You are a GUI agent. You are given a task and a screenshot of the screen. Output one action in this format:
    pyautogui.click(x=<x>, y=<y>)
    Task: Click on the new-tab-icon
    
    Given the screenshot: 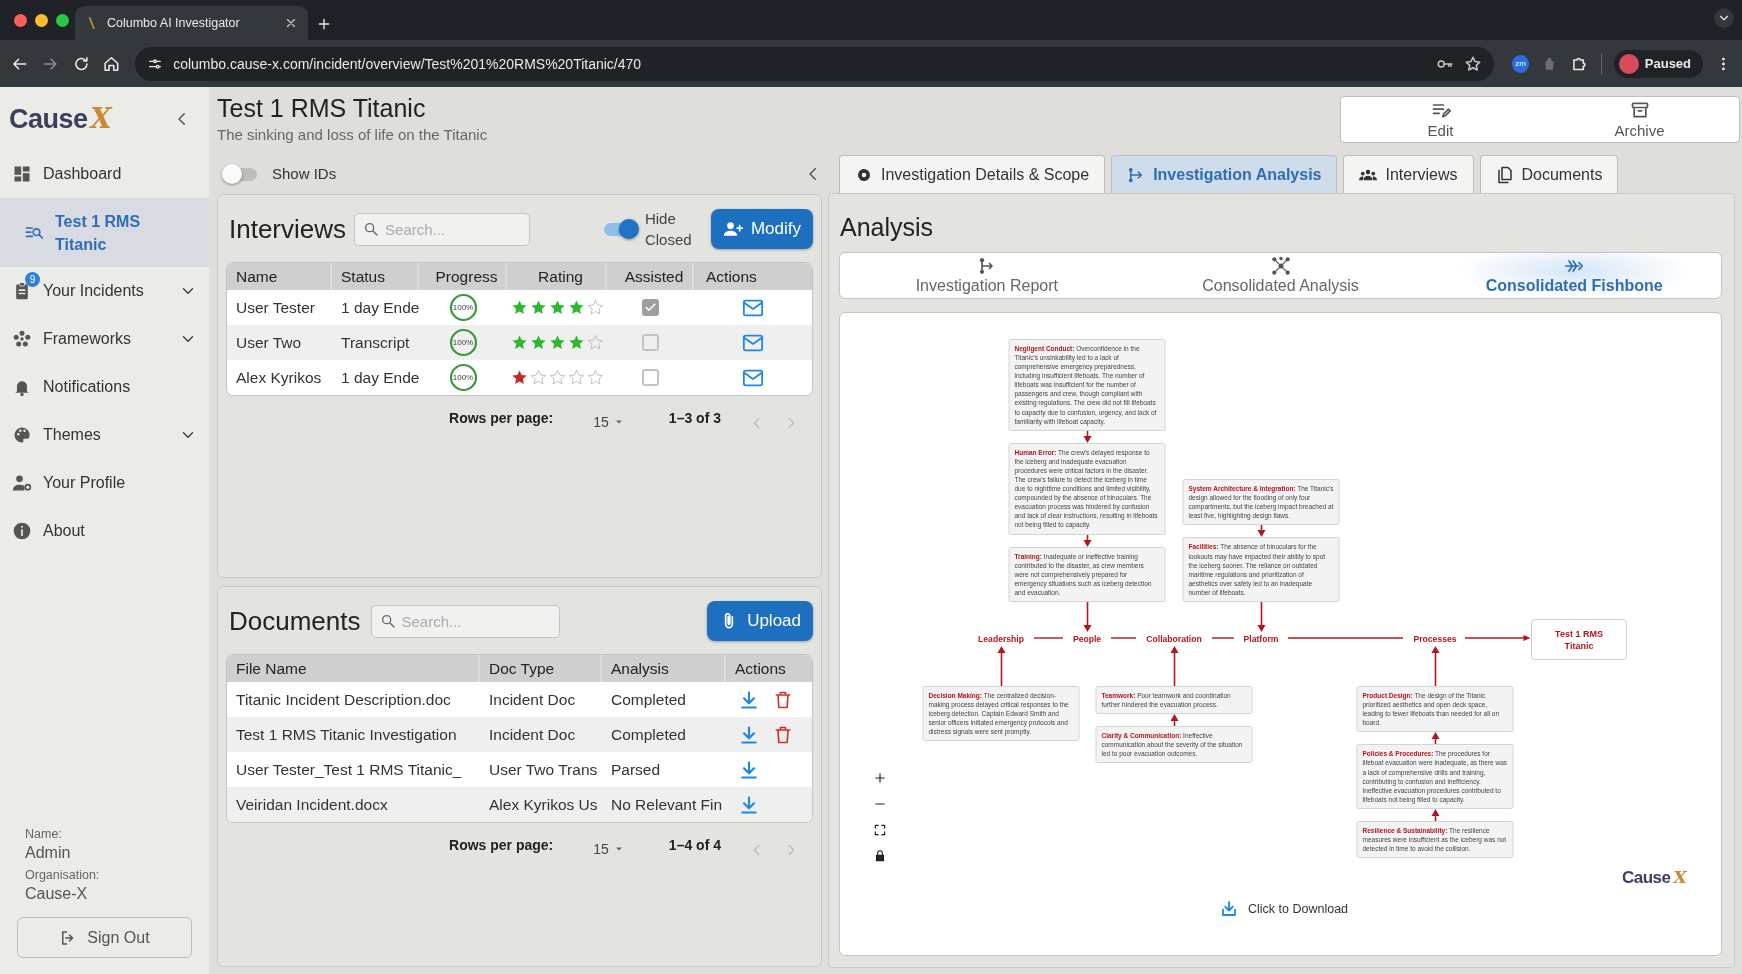 What is the action you would take?
    pyautogui.click(x=324, y=24)
    